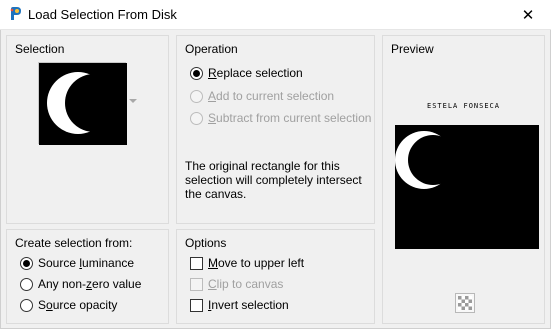 Image resolution: width=551 pixels, height=329 pixels. I want to click on title-bar: Load Selection From Disk ✕, so click(275, 15).